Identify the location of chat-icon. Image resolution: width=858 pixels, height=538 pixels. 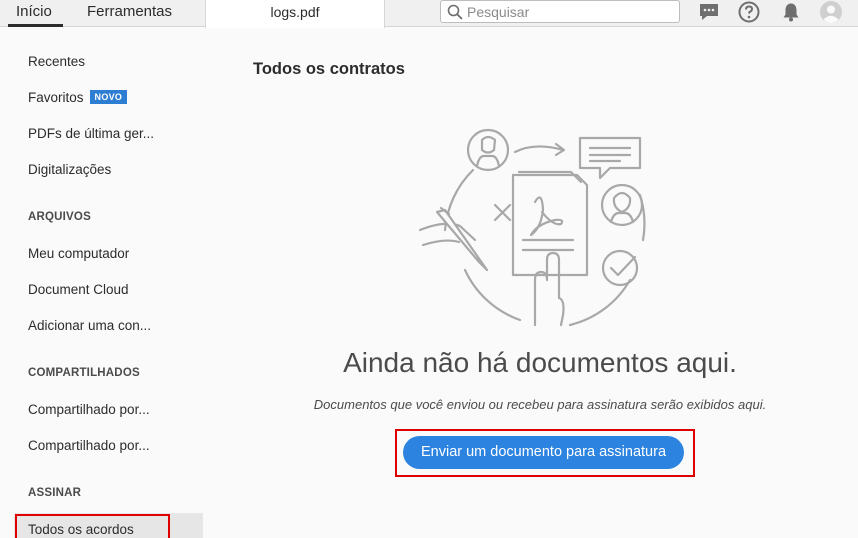
(709, 12).